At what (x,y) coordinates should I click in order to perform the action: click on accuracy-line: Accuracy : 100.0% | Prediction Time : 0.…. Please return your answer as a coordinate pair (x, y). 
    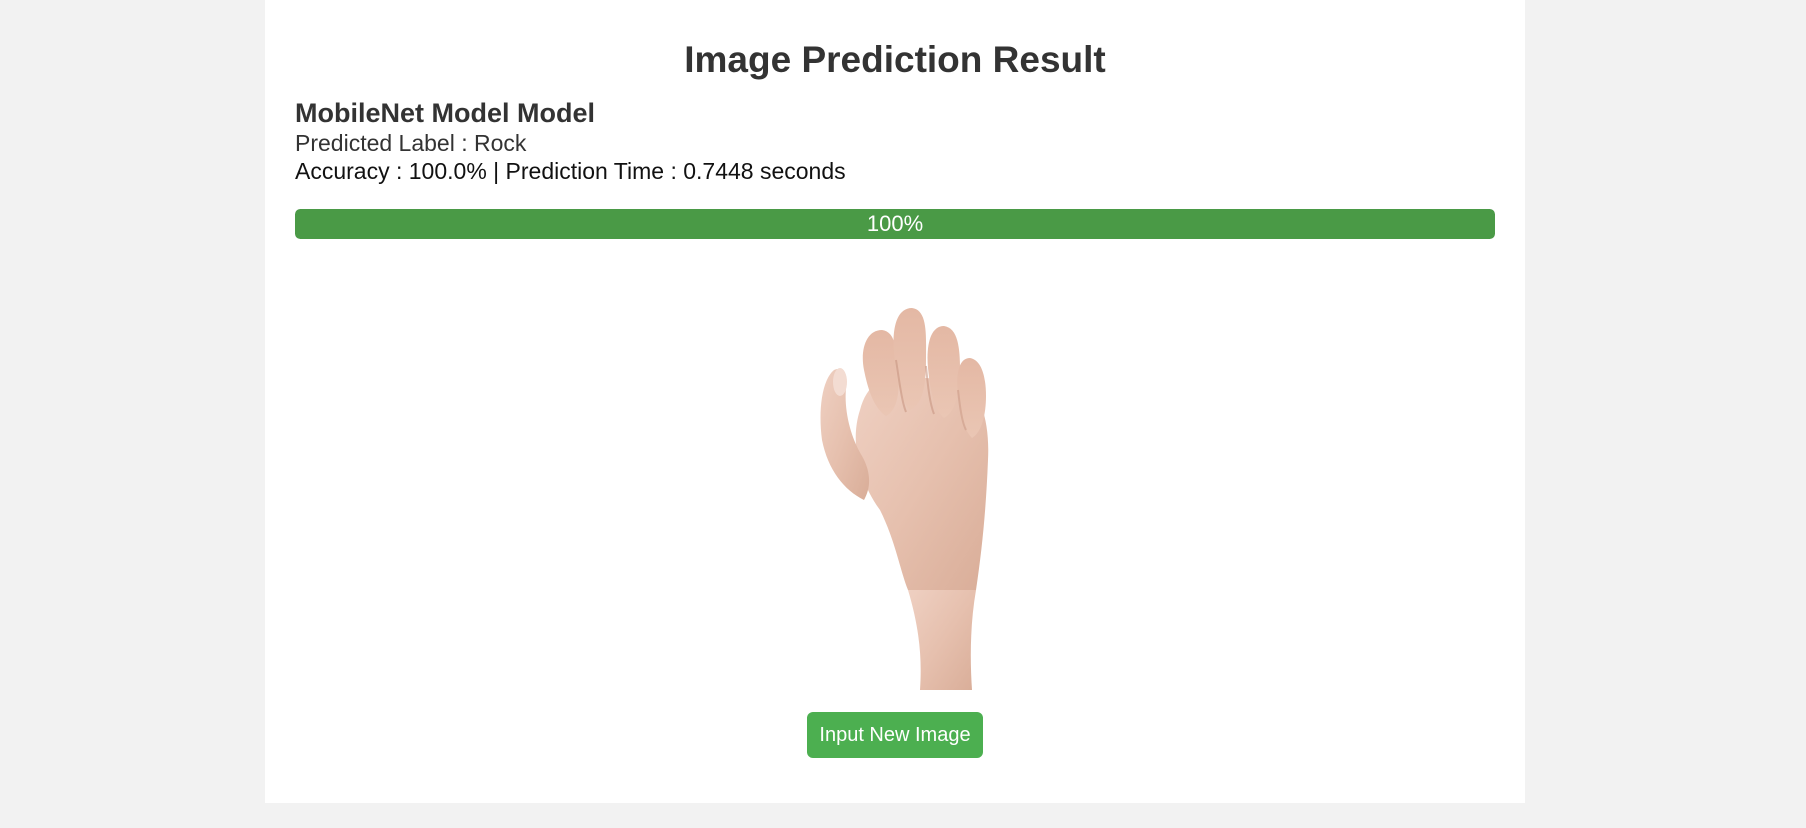
    Looking at the image, I should click on (570, 171).